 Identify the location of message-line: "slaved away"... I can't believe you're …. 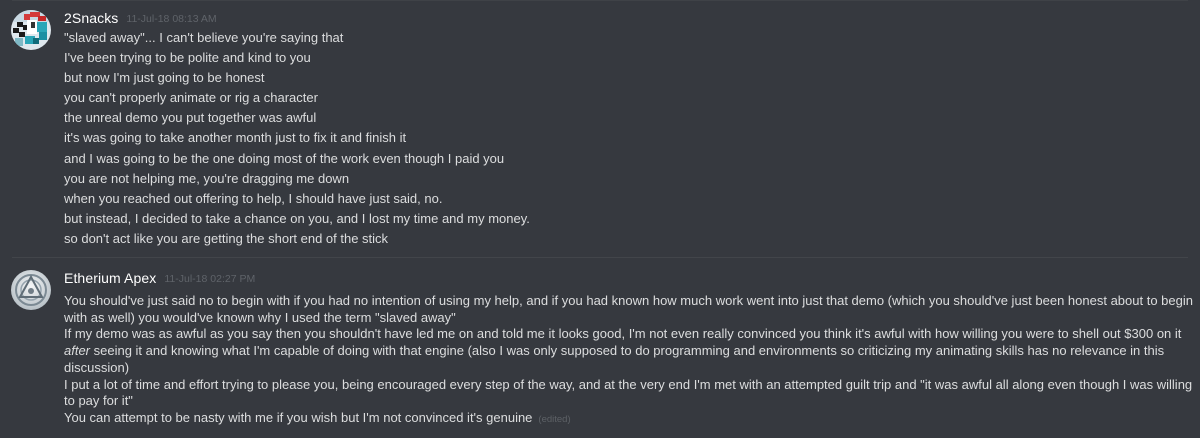
(204, 37).